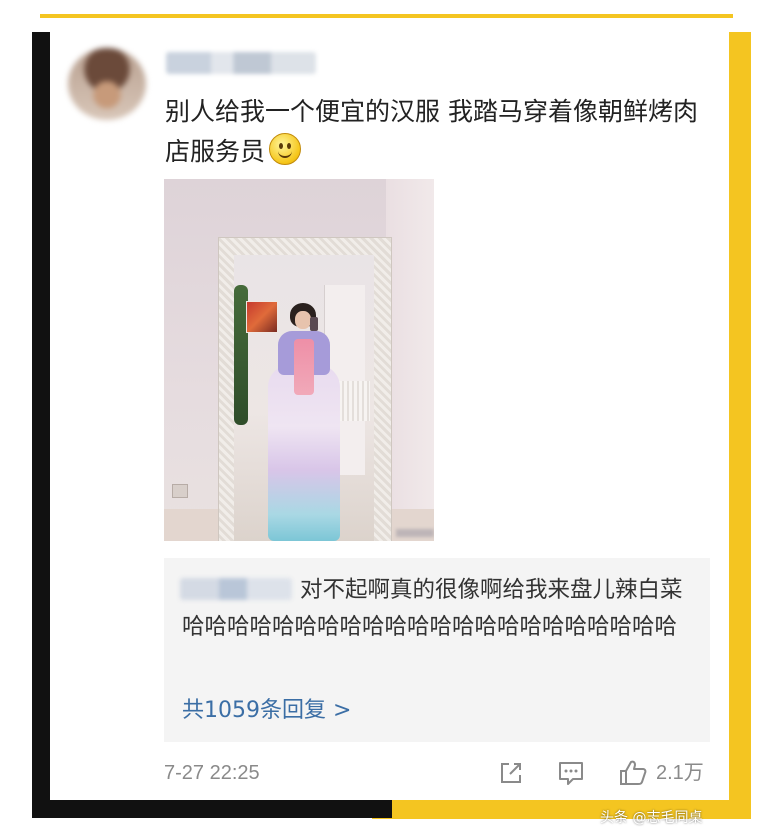  What do you see at coordinates (431, 131) in the screenshot?
I see `post-text: 别人给我一个便宜的汉服 我踏马穿着像朝鲜烤肉店服务员` at bounding box center [431, 131].